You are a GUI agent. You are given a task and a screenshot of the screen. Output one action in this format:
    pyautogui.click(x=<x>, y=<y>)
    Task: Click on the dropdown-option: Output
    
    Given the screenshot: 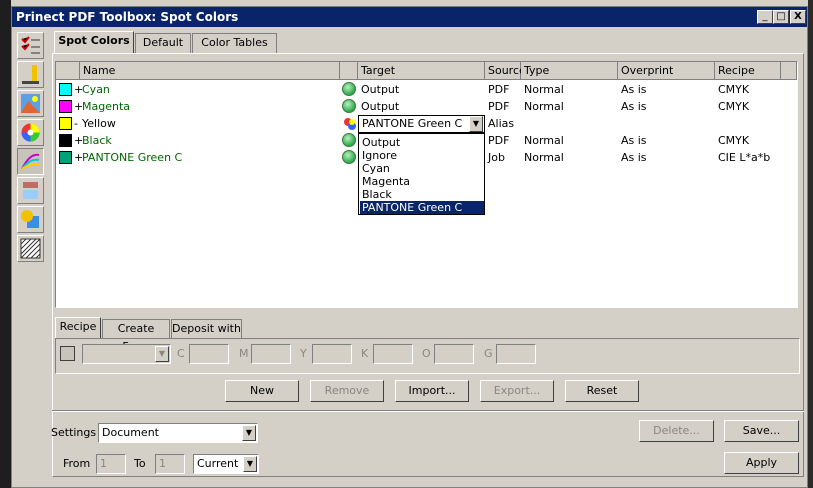 What is the action you would take?
    pyautogui.click(x=422, y=142)
    